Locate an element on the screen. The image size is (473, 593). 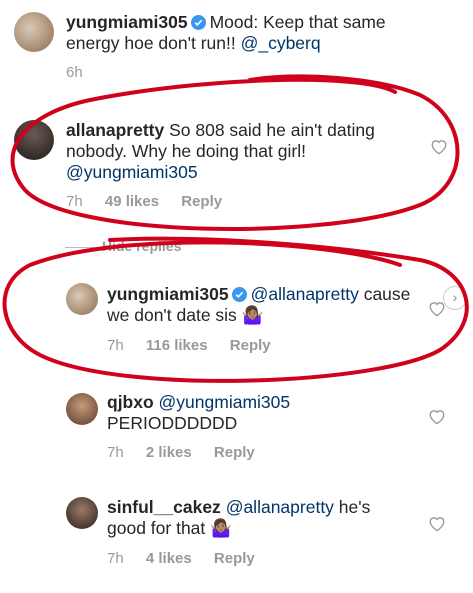
comment-meta: 7h 49 likes Reply is located at coordinates (153, 201).